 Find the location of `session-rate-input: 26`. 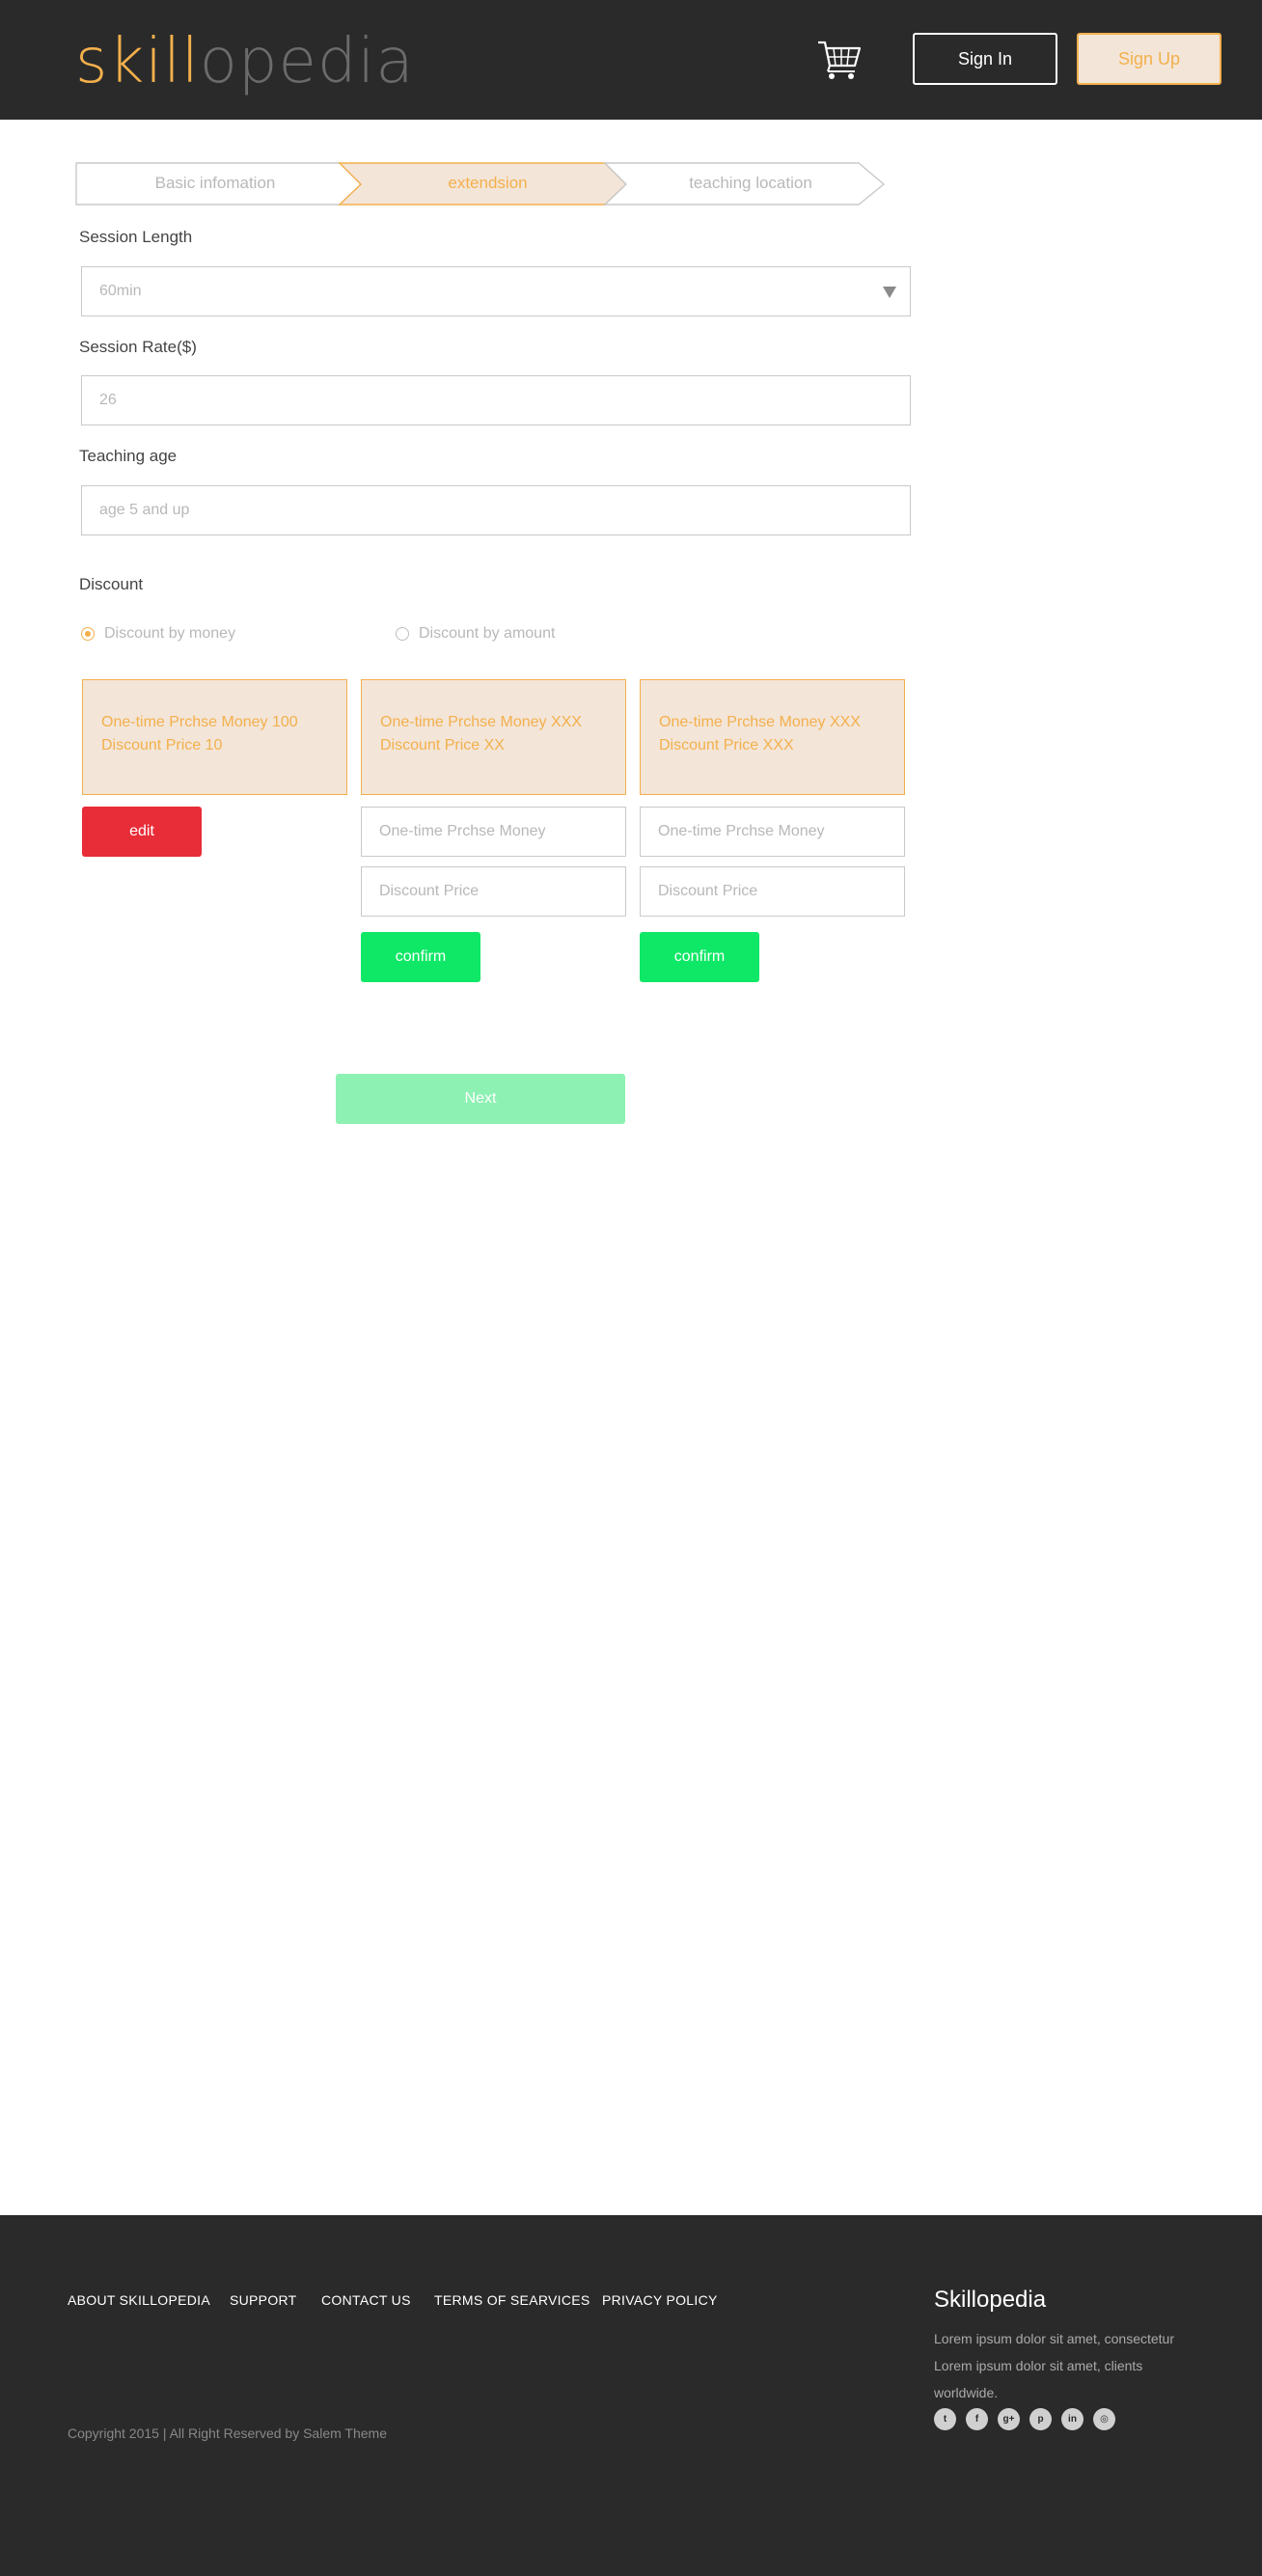

session-rate-input: 26 is located at coordinates (496, 400).